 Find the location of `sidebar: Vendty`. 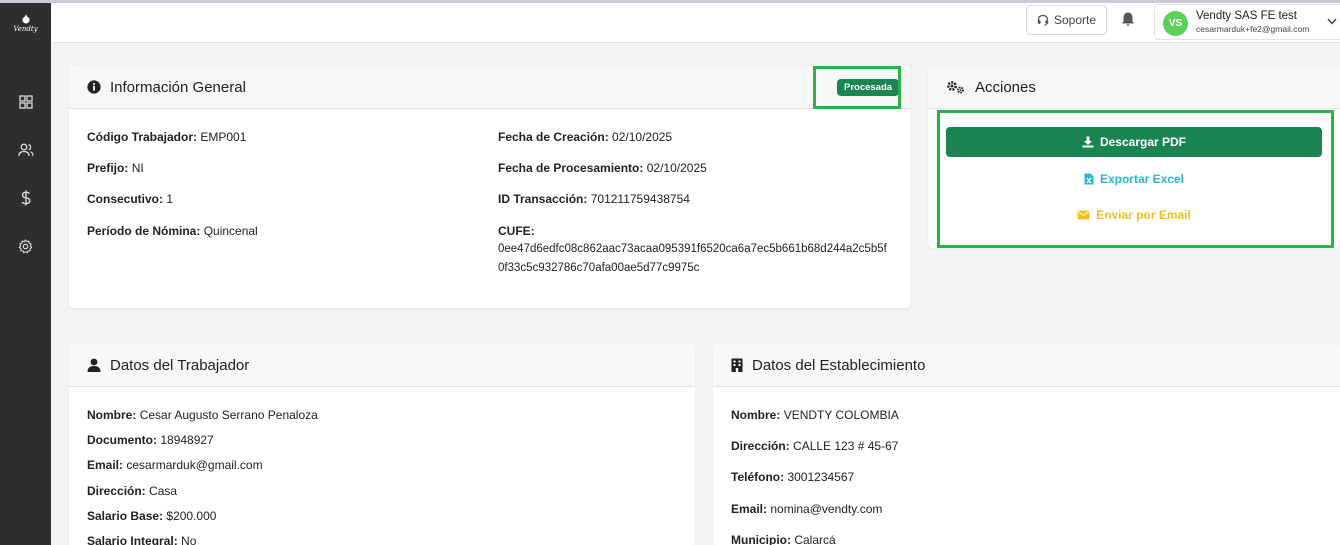

sidebar: Vendty is located at coordinates (25, 274).